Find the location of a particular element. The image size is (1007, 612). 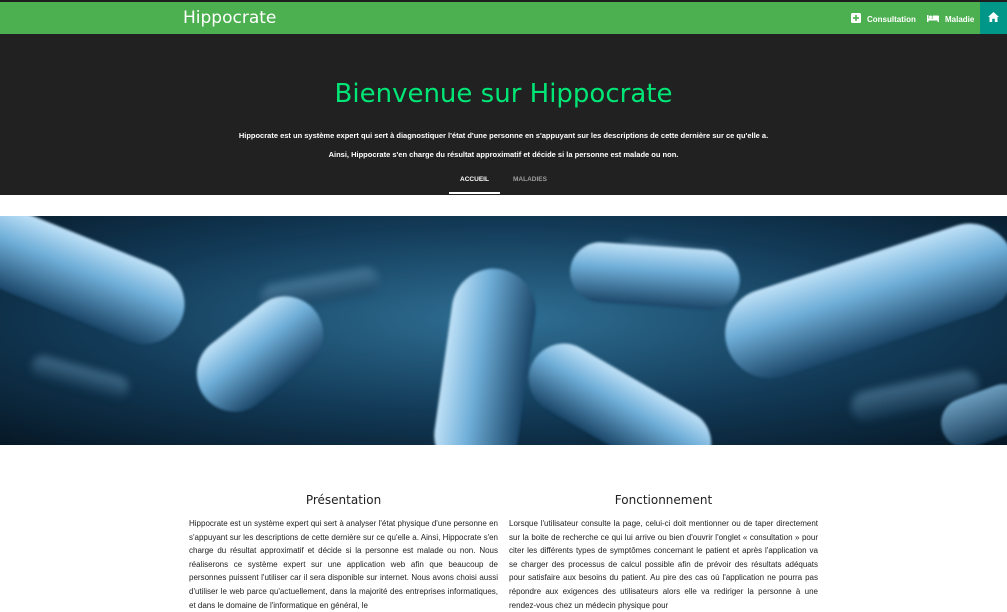

brand-title: Hippocrate is located at coordinates (229, 18).